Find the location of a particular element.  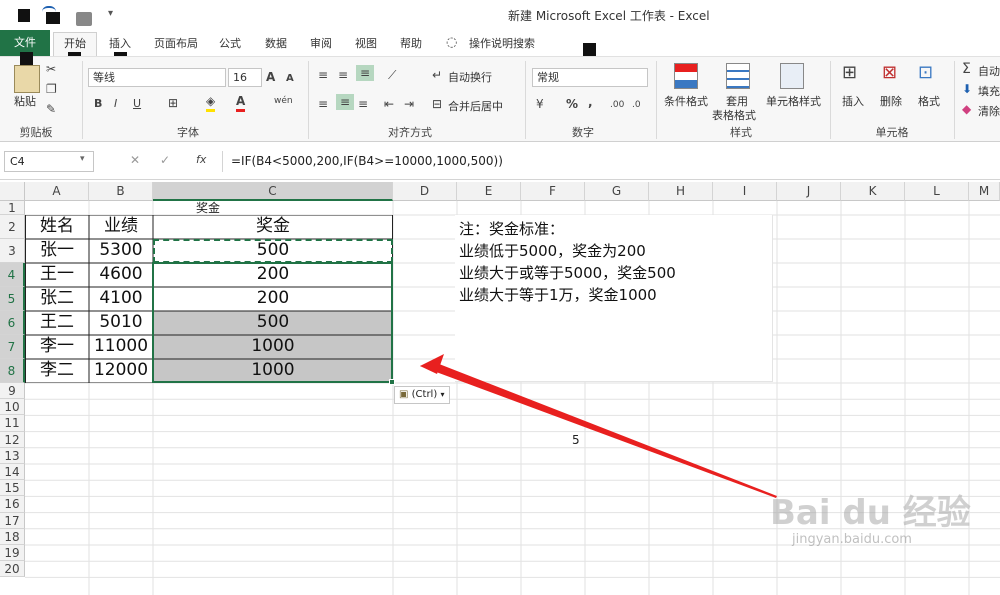

formula-input: =IF(B4<5000,200,IF(B4>=10000,1000,500)) is located at coordinates (611, 161).